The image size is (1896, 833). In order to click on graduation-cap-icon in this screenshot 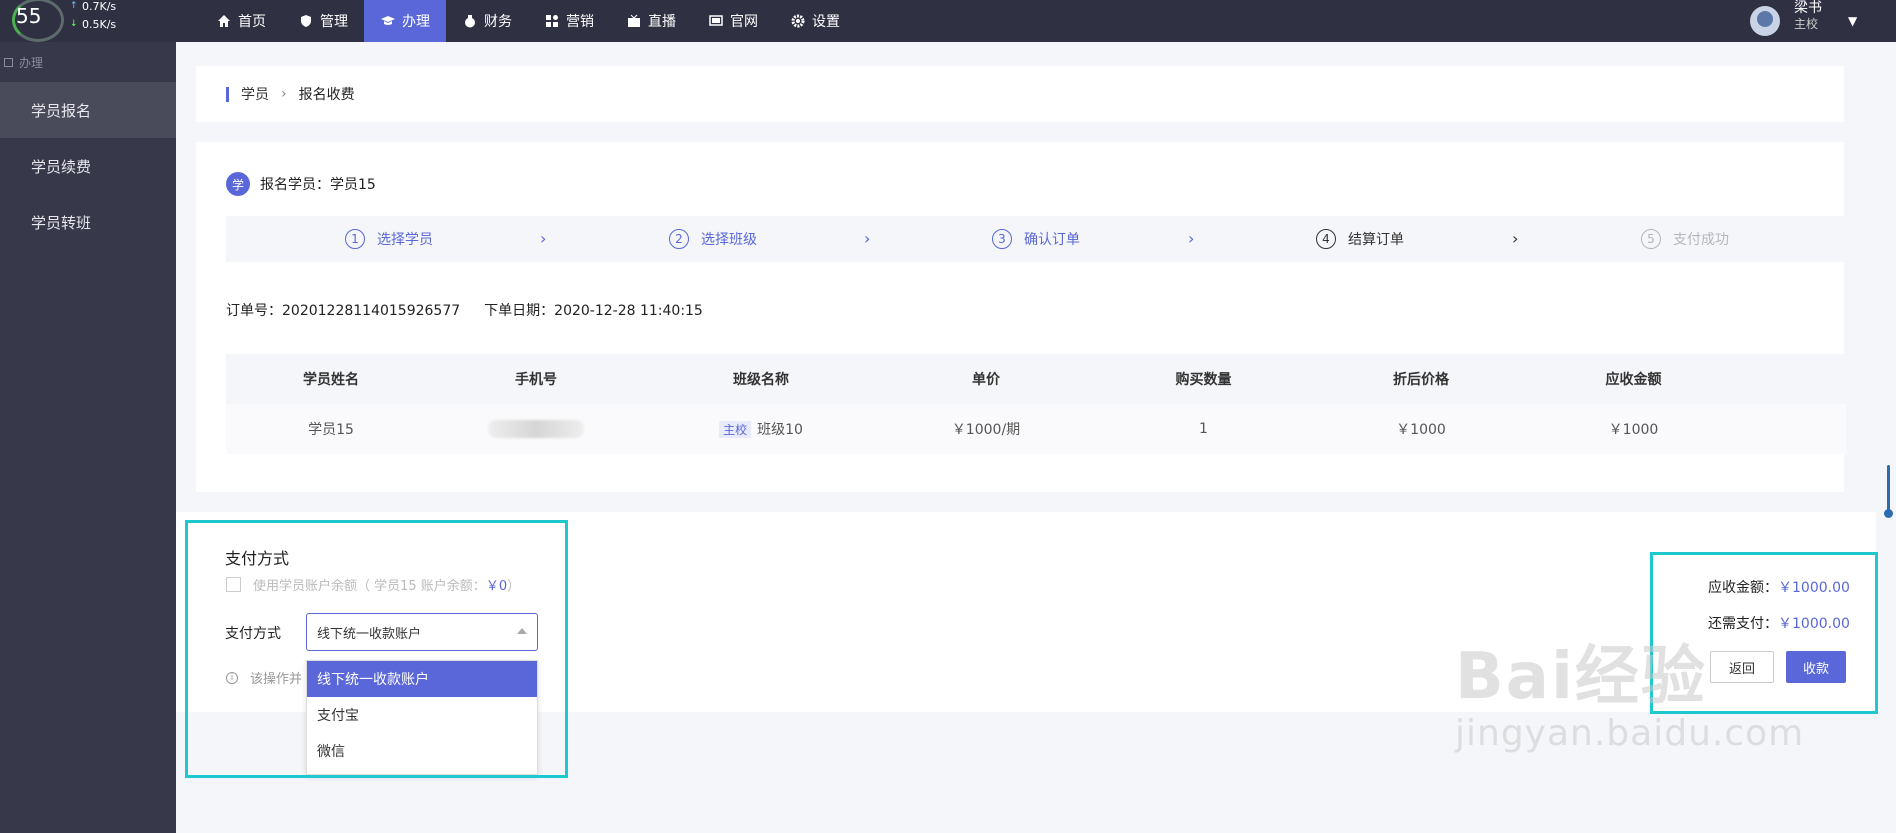, I will do `click(388, 21)`.